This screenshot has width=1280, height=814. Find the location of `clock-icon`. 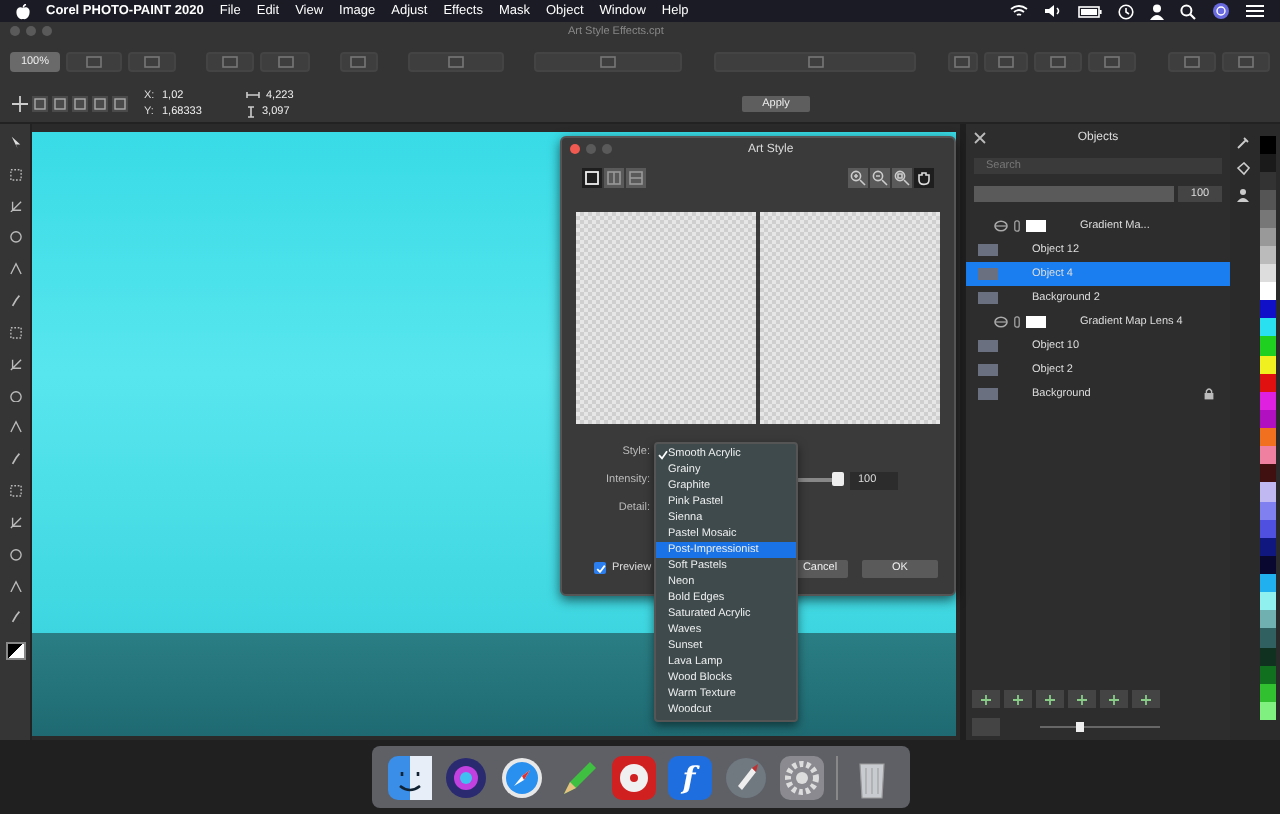

clock-icon is located at coordinates (1126, 11).